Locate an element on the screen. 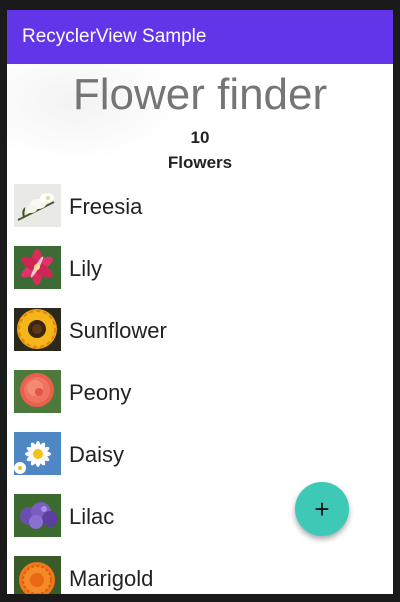  page-title: Flower finder is located at coordinates (200, 94).